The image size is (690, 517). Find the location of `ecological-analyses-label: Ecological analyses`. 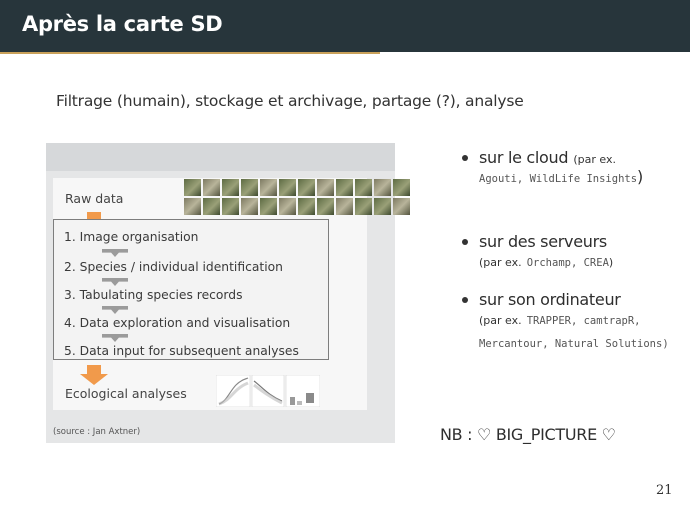

ecological-analyses-label: Ecological analyses is located at coordinates (126, 393).